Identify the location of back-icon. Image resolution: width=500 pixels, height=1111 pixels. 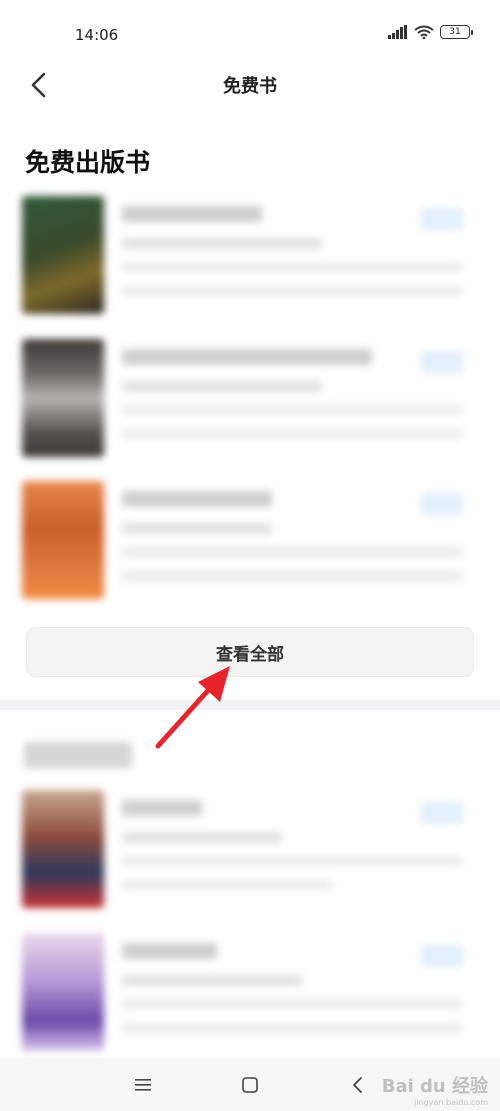
(357, 1084).